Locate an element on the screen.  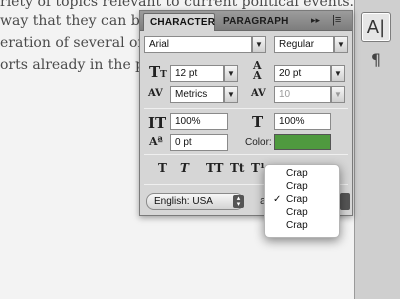
baseline-shift-icon: Aª is located at coordinates (156, 141).